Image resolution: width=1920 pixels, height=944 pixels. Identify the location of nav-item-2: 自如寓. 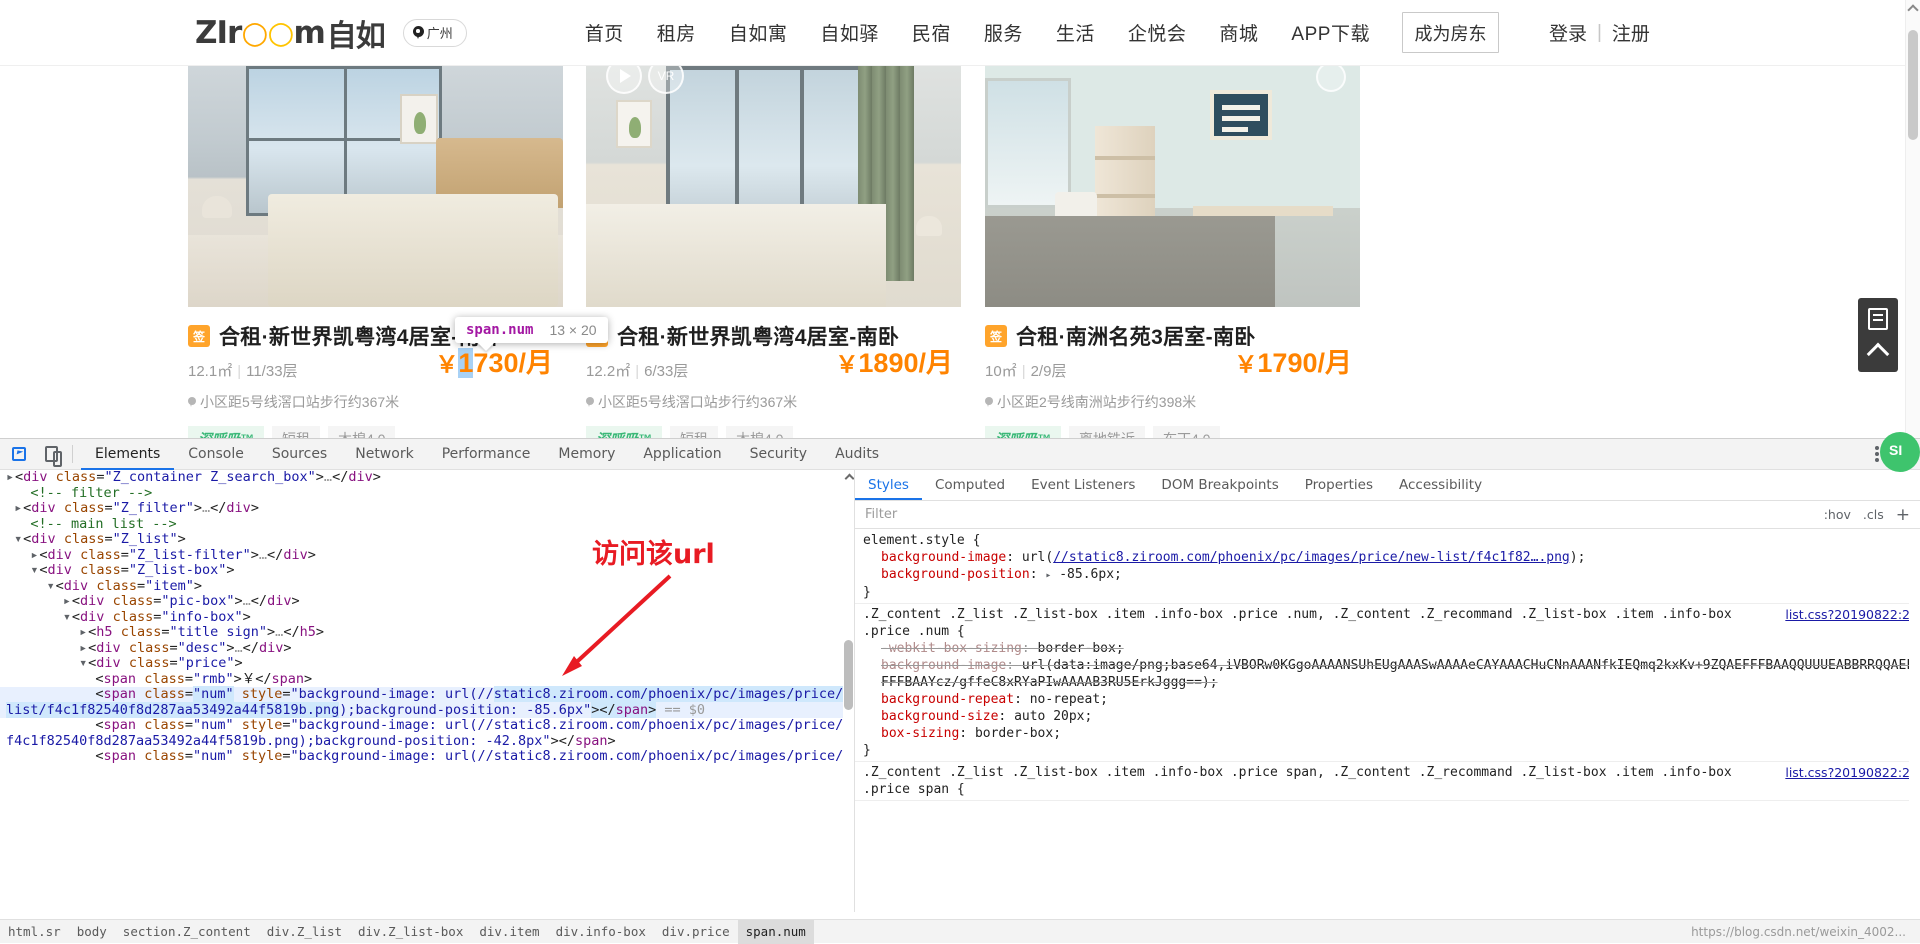
(758, 32).